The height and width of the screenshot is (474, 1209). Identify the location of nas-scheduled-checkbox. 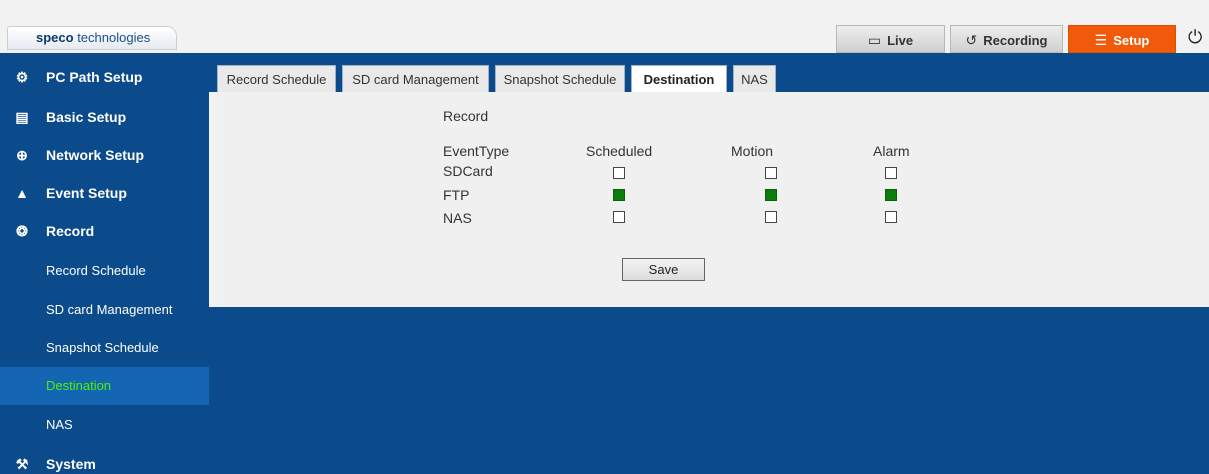
(619, 217).